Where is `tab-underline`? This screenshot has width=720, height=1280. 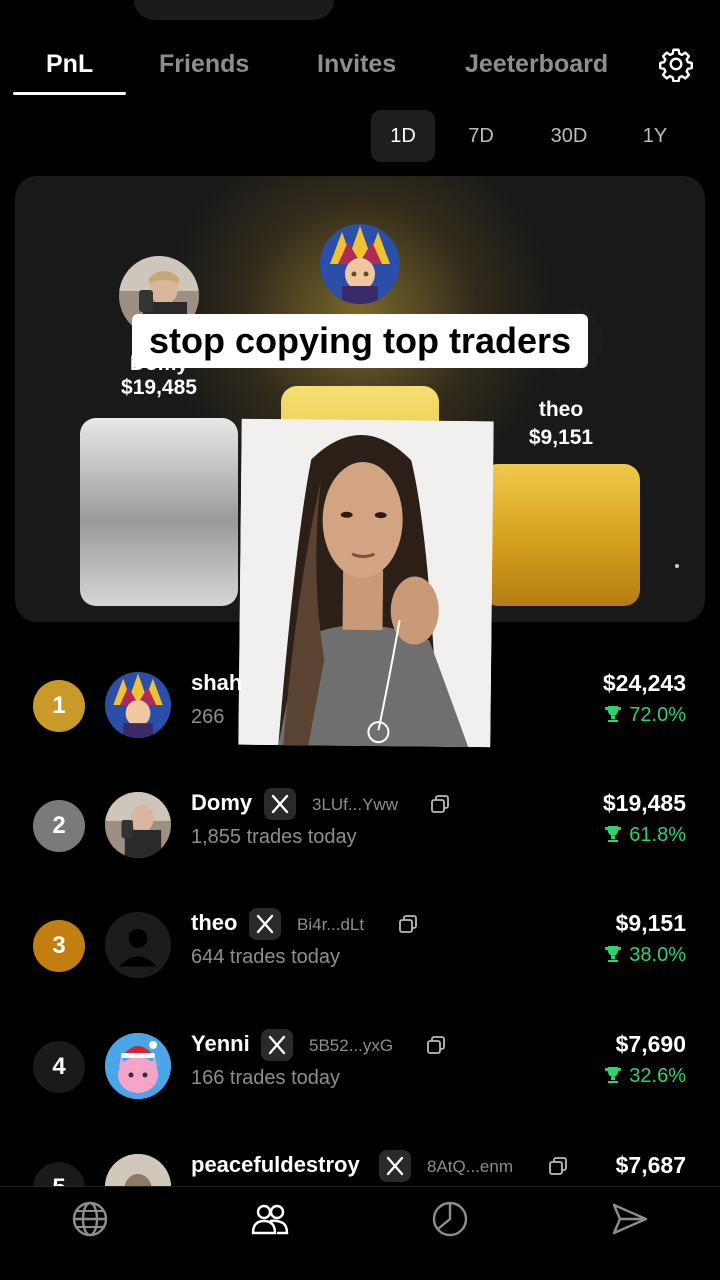
tab-underline is located at coordinates (69, 93).